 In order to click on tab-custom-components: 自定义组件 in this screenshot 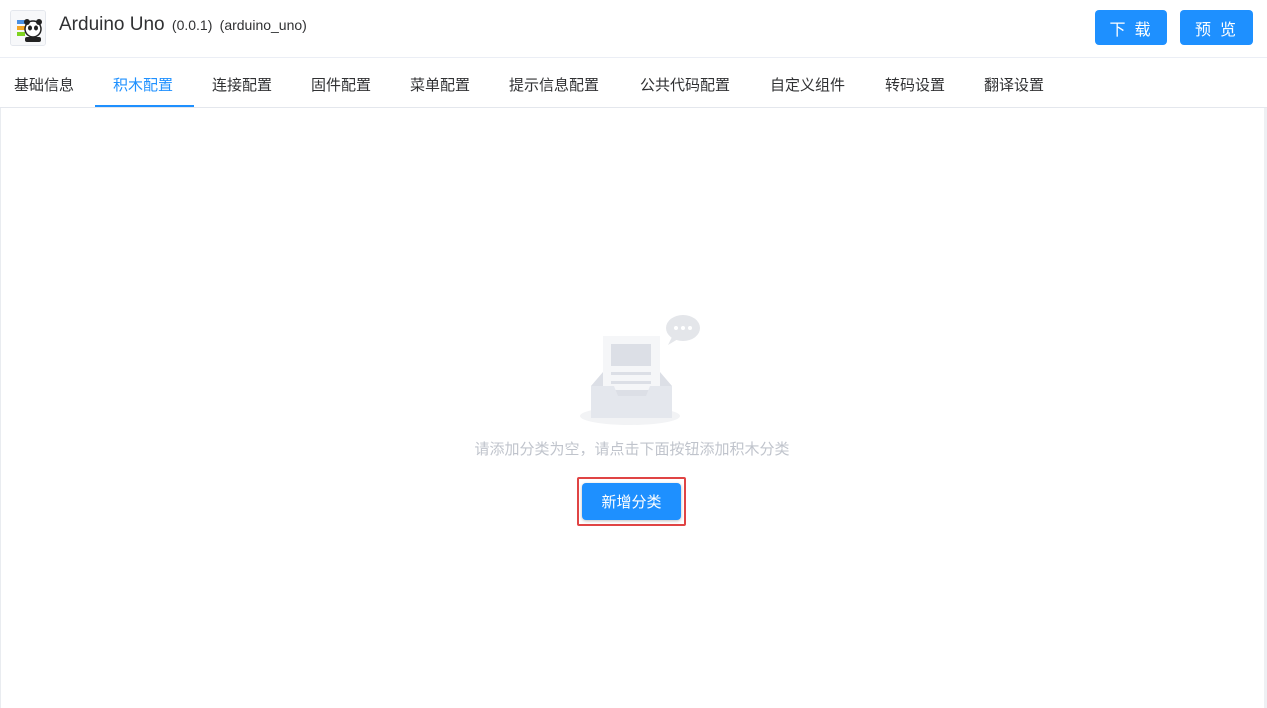, I will do `click(807, 83)`.